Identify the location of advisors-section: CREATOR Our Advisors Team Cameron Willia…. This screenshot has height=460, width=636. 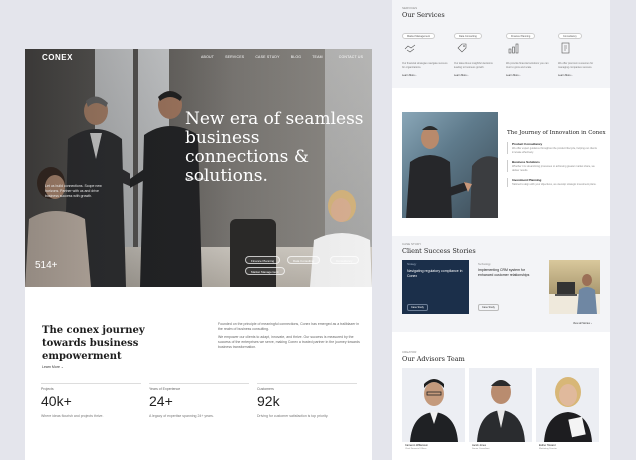
(501, 401).